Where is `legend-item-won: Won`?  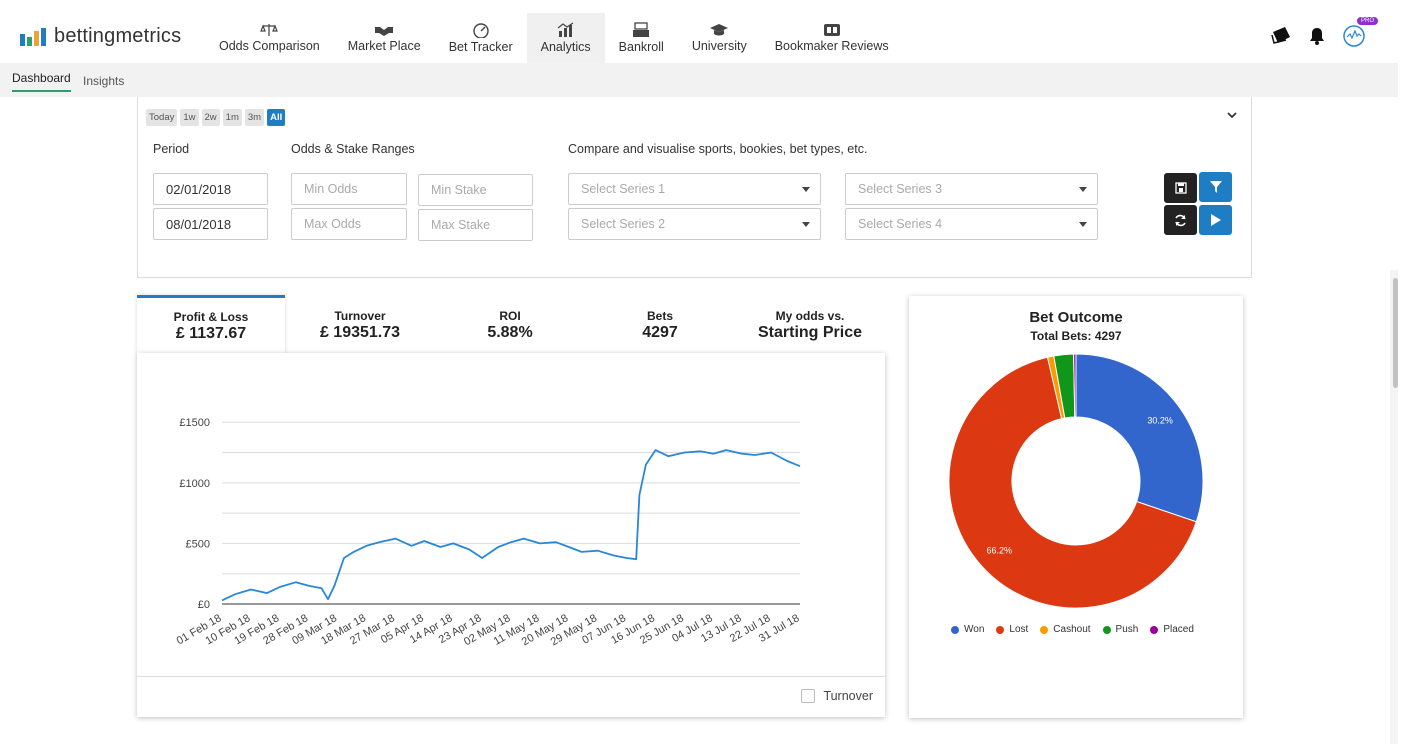 legend-item-won: Won is located at coordinates (967, 629).